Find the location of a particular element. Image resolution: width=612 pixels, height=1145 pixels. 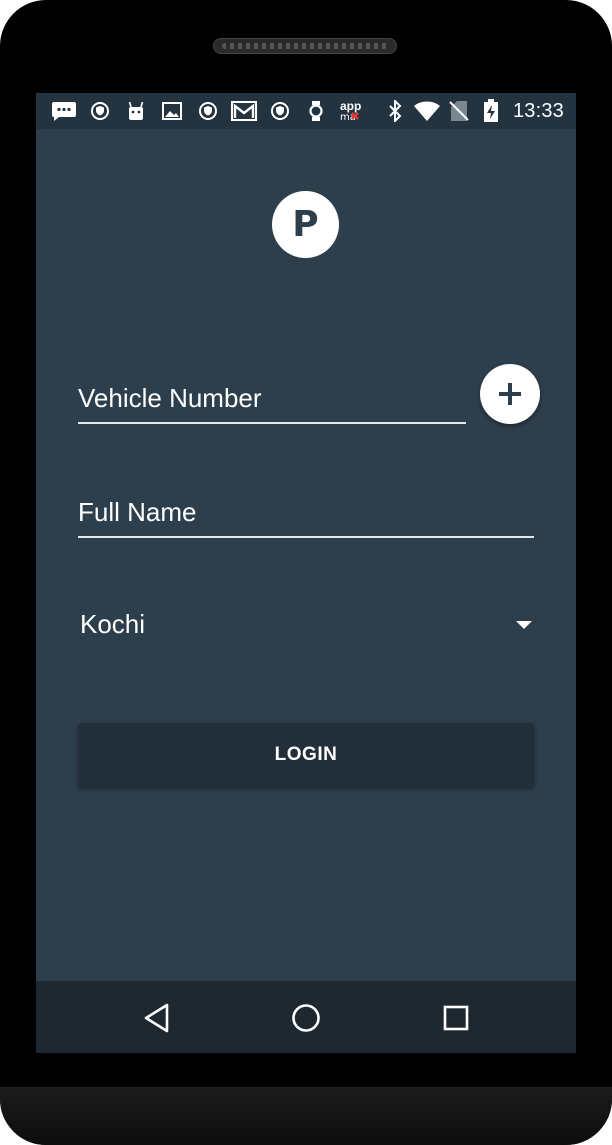

add-vehicle-button is located at coordinates (510, 394).